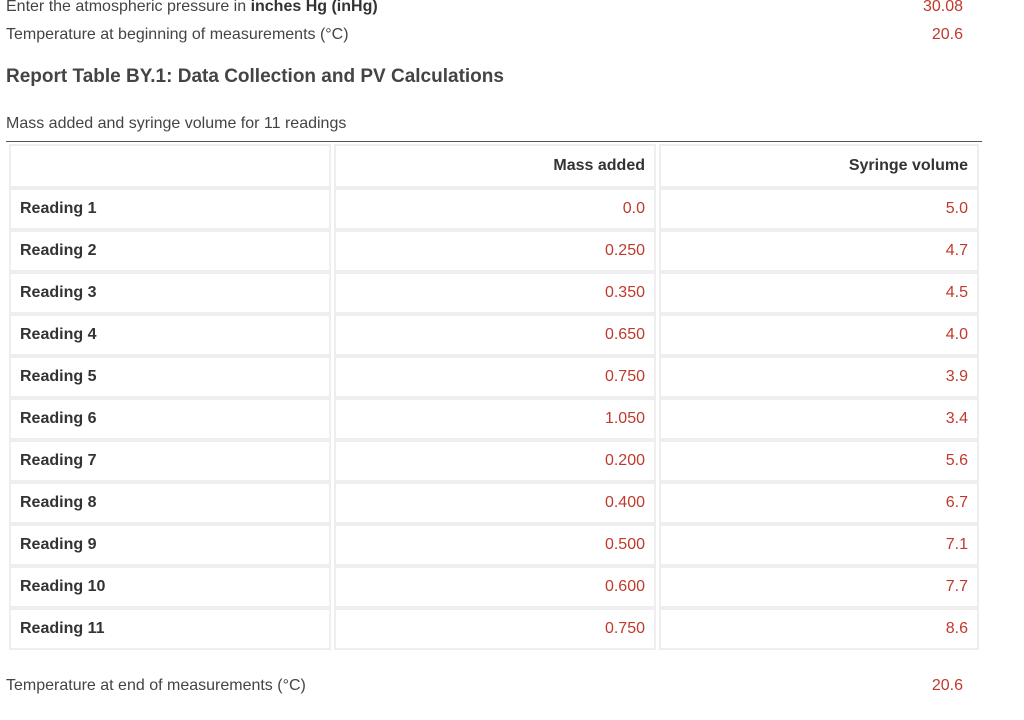  I want to click on table-row: Reading 2 0.250 4.7, so click(494, 251).